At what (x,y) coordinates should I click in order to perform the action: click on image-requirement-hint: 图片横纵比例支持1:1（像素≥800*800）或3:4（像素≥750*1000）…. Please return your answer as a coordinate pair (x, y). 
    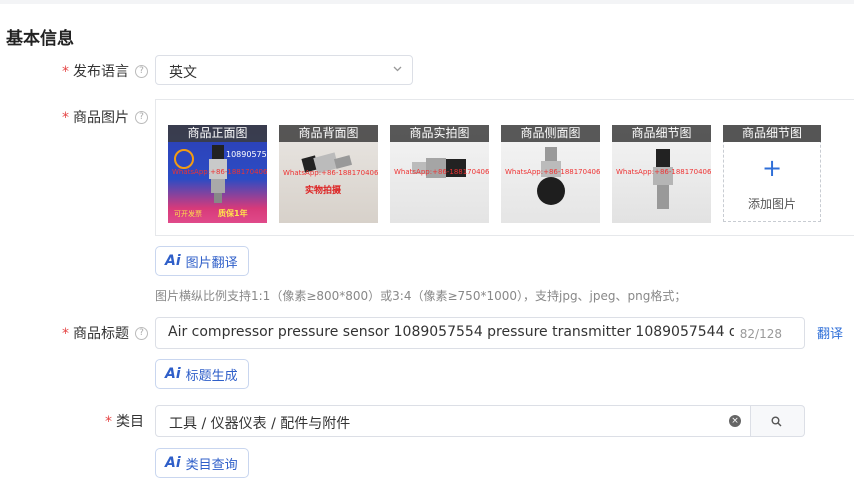
    Looking at the image, I should click on (421, 296).